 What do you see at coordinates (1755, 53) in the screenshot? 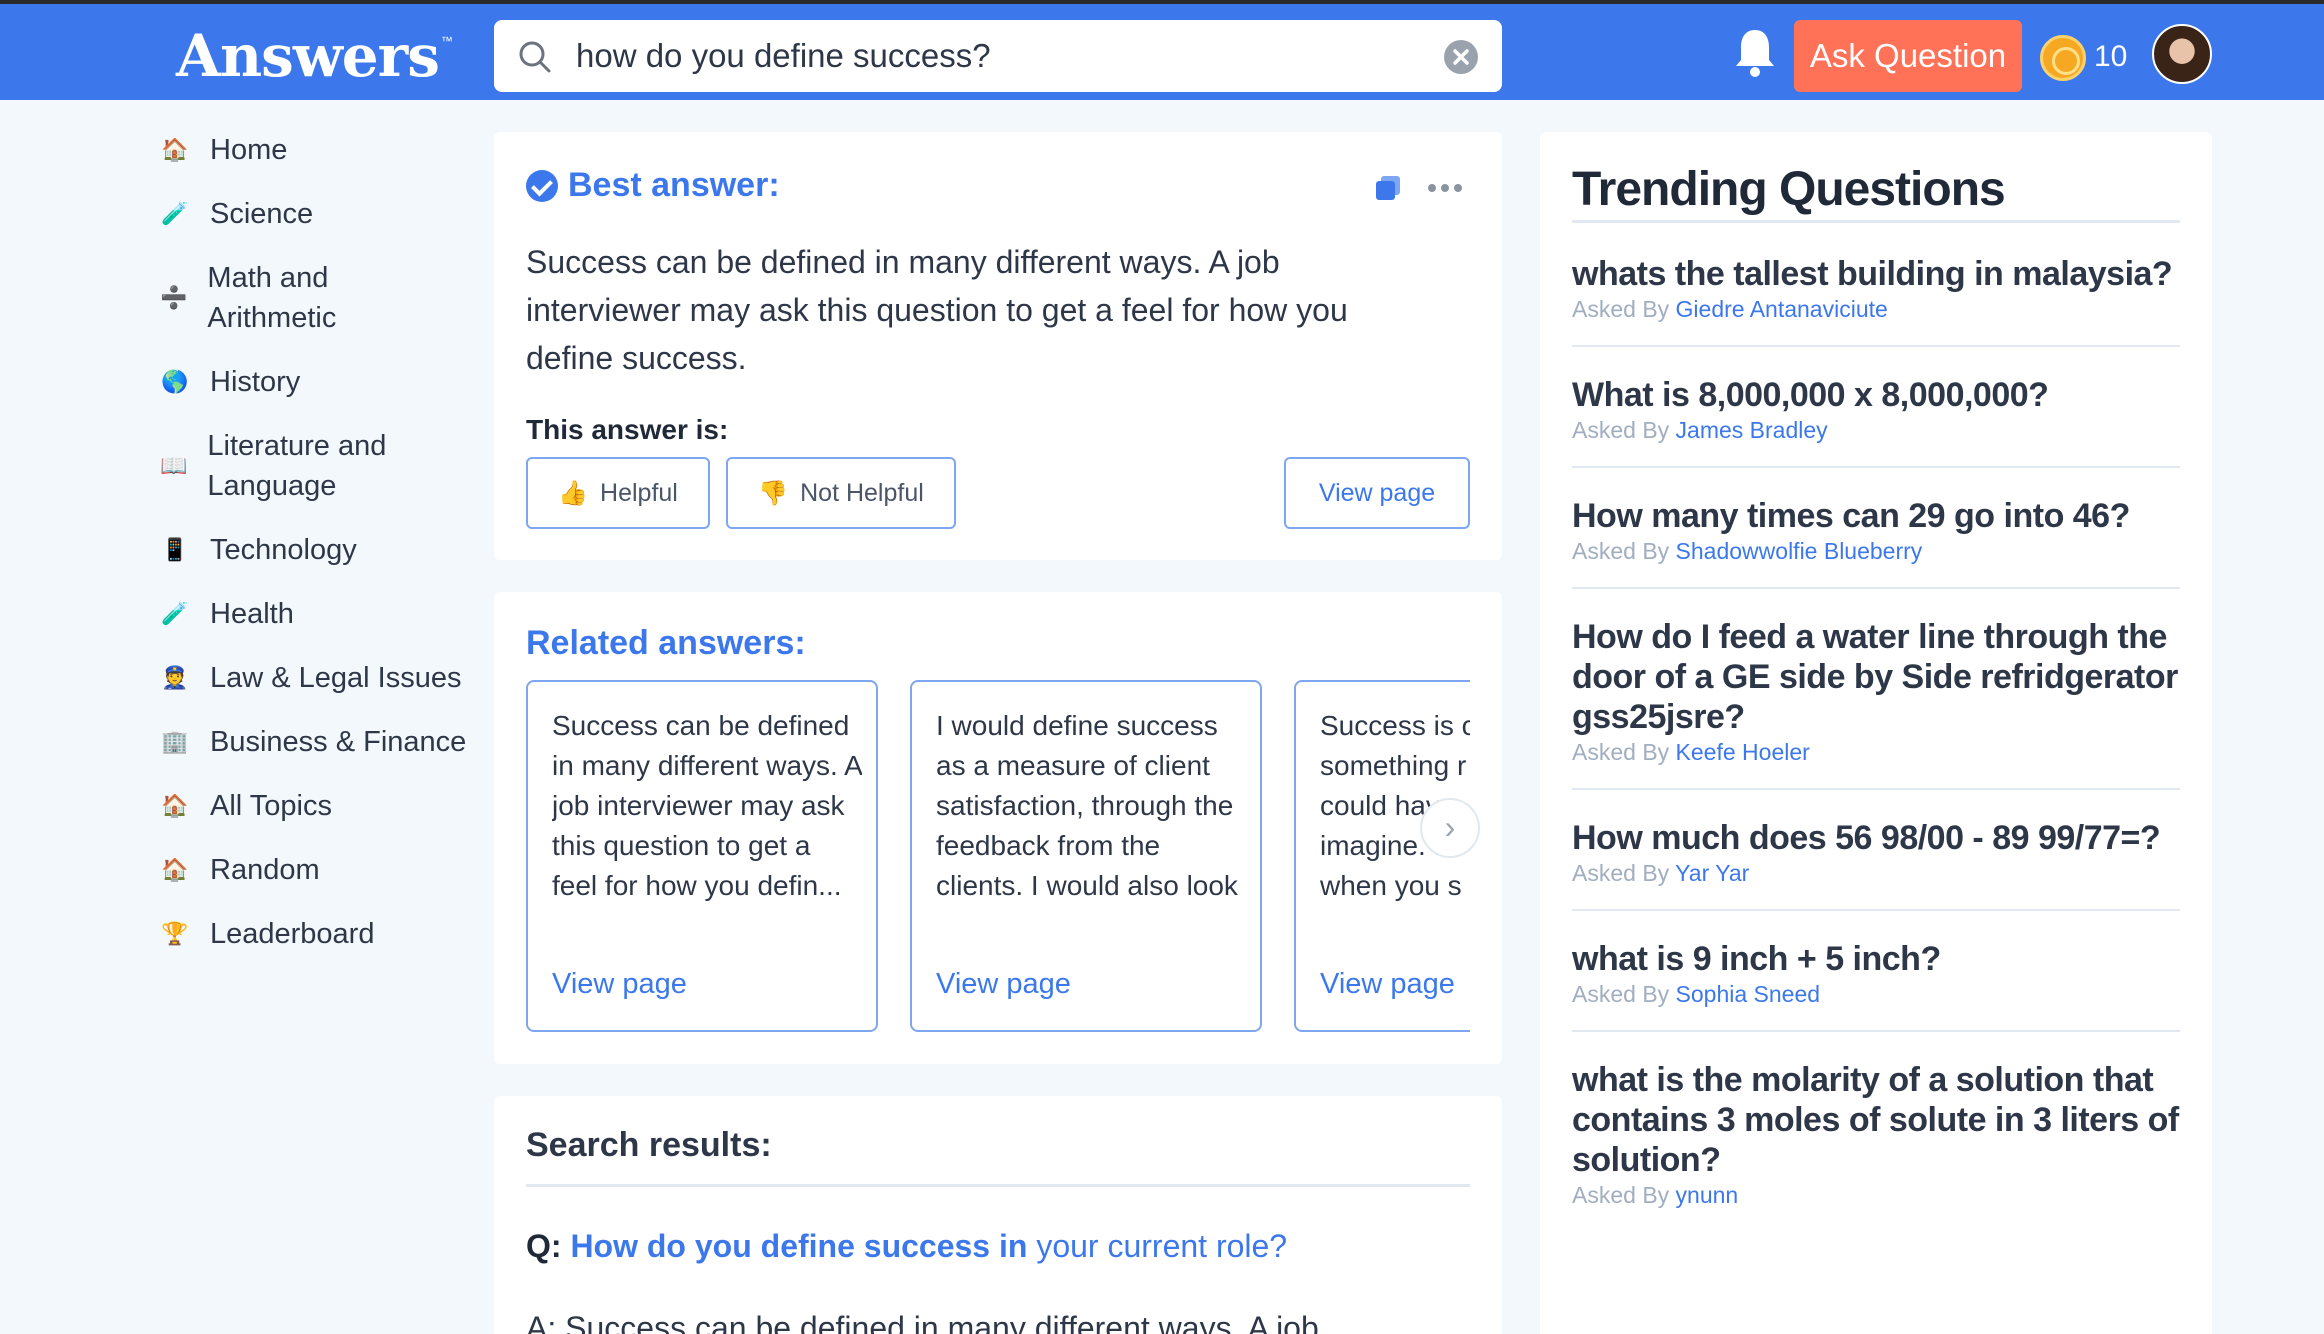
I see `notification-bell-icon` at bounding box center [1755, 53].